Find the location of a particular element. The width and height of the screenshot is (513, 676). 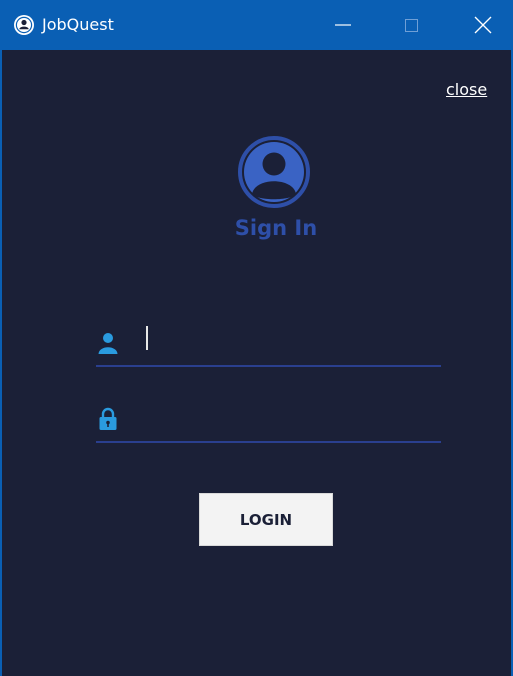

username-field is located at coordinates (268, 344).